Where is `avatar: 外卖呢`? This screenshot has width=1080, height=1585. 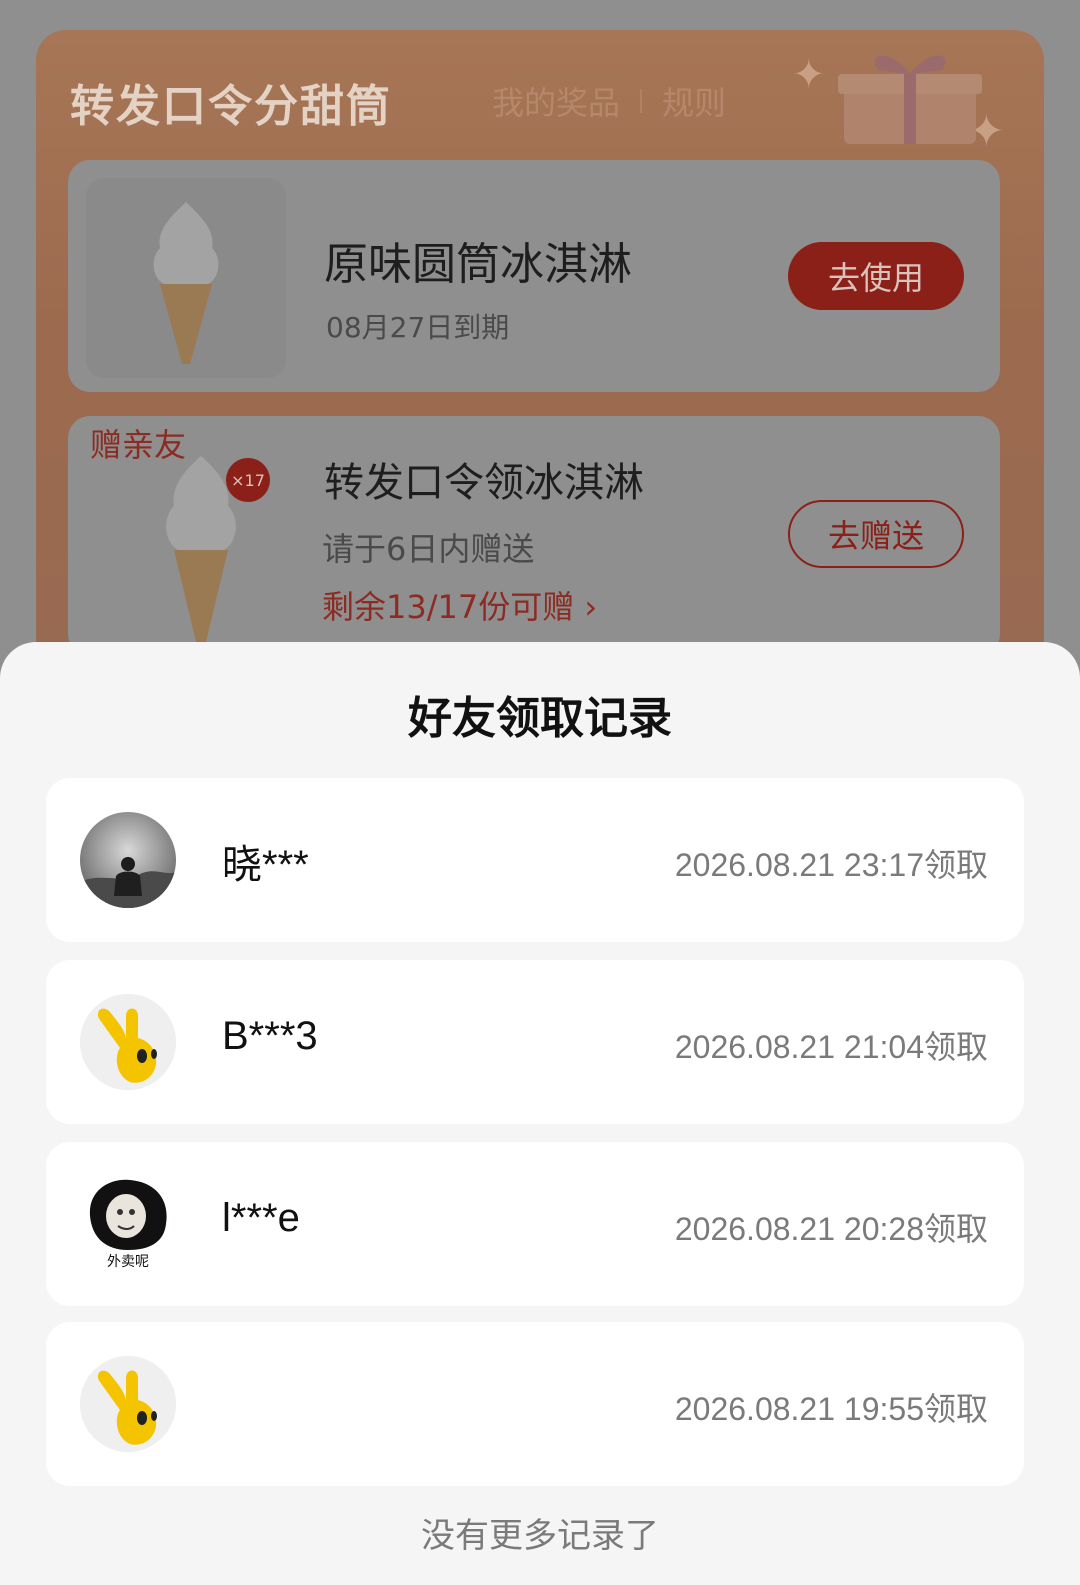
avatar: 外卖呢 is located at coordinates (128, 1224).